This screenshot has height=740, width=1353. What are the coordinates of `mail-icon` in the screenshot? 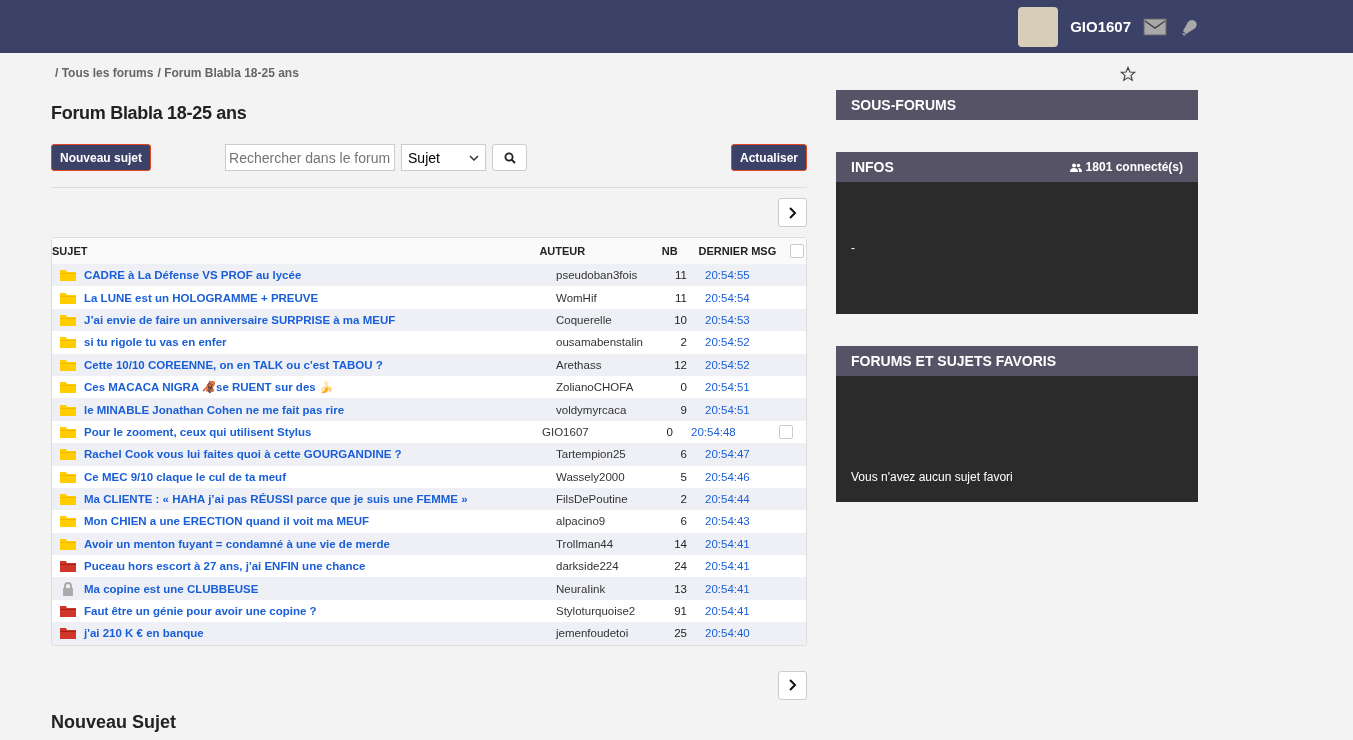 It's located at (1155, 26).